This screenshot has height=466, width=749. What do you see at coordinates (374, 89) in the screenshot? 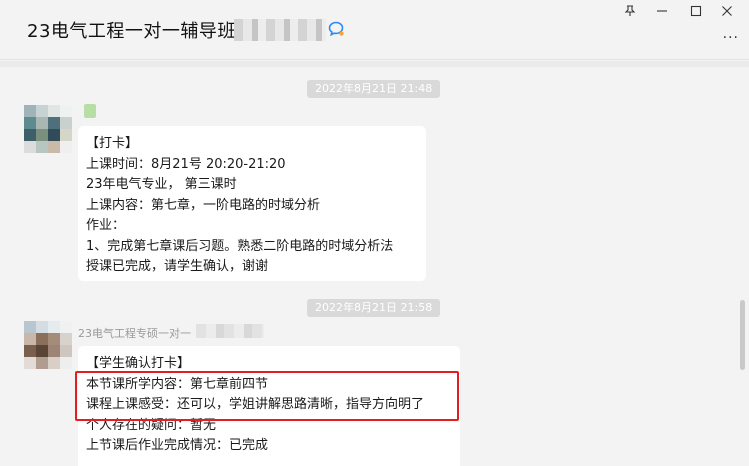
I see `timestamp: 2022年8月21日 21:48` at bounding box center [374, 89].